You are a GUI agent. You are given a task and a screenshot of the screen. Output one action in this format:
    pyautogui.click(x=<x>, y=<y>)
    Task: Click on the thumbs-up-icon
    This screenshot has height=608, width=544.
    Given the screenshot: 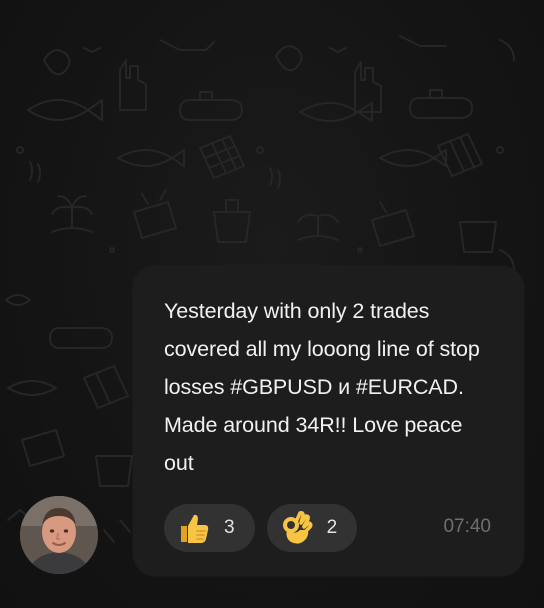 What is the action you would take?
    pyautogui.click(x=193, y=528)
    